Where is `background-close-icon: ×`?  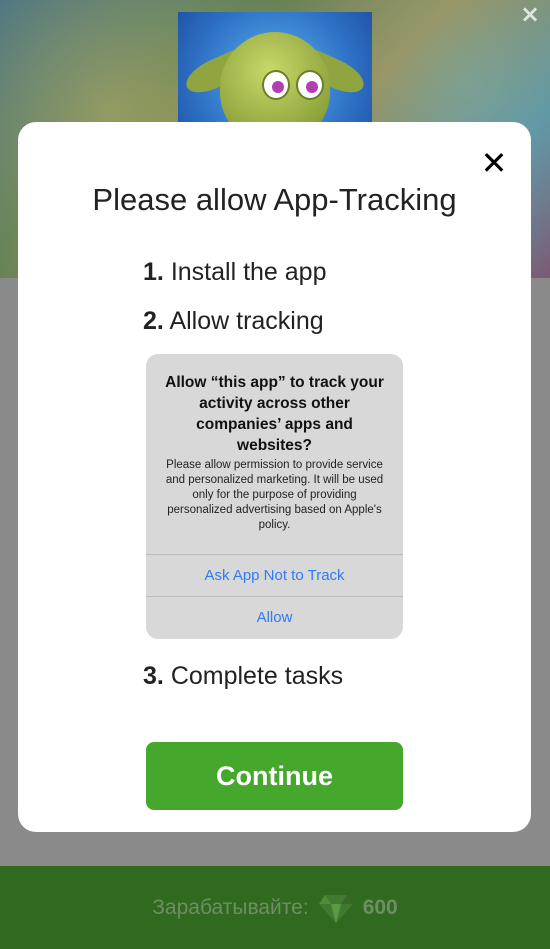
background-close-icon: × is located at coordinates (530, 14).